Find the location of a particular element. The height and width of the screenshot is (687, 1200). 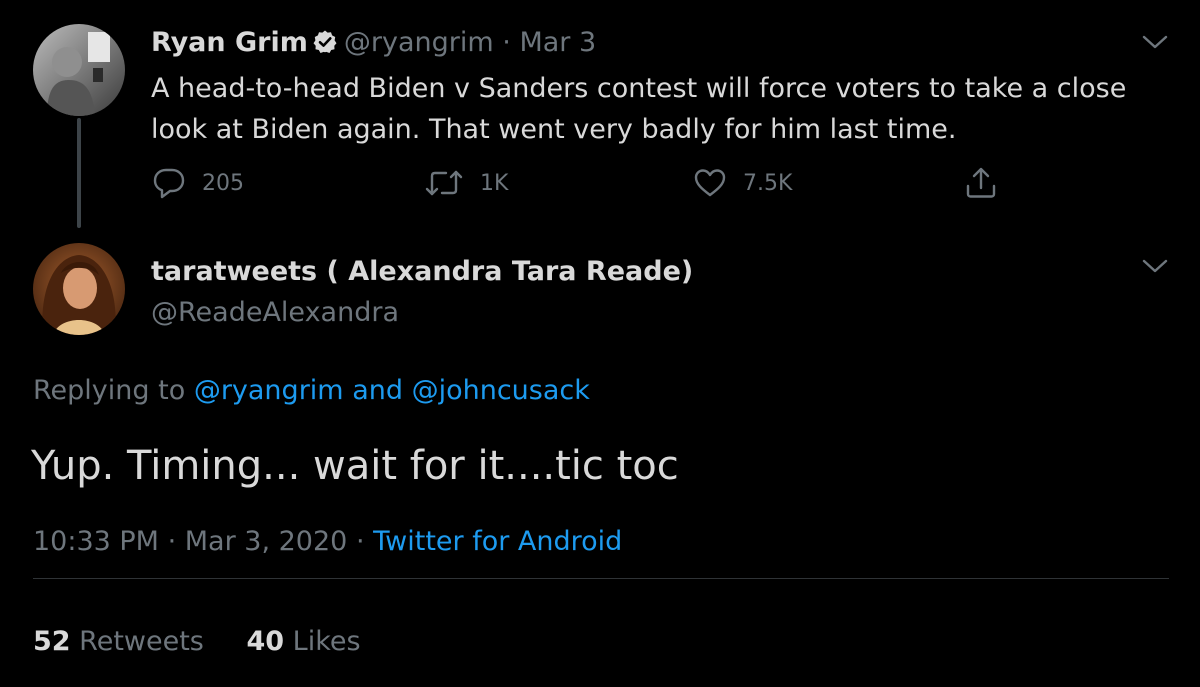

likes-stat: 40 Likes is located at coordinates (303, 641).